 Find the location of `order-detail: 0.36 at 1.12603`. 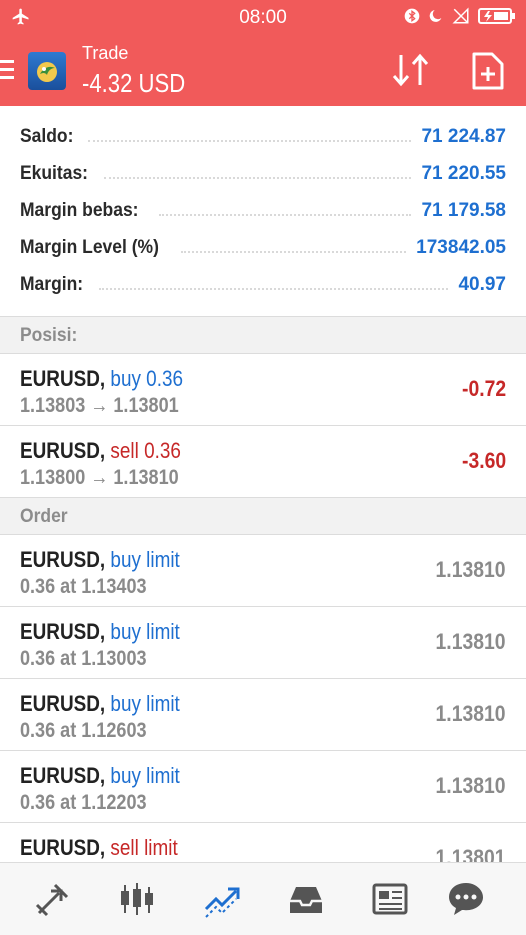

order-detail: 0.36 at 1.12603 is located at coordinates (83, 730).